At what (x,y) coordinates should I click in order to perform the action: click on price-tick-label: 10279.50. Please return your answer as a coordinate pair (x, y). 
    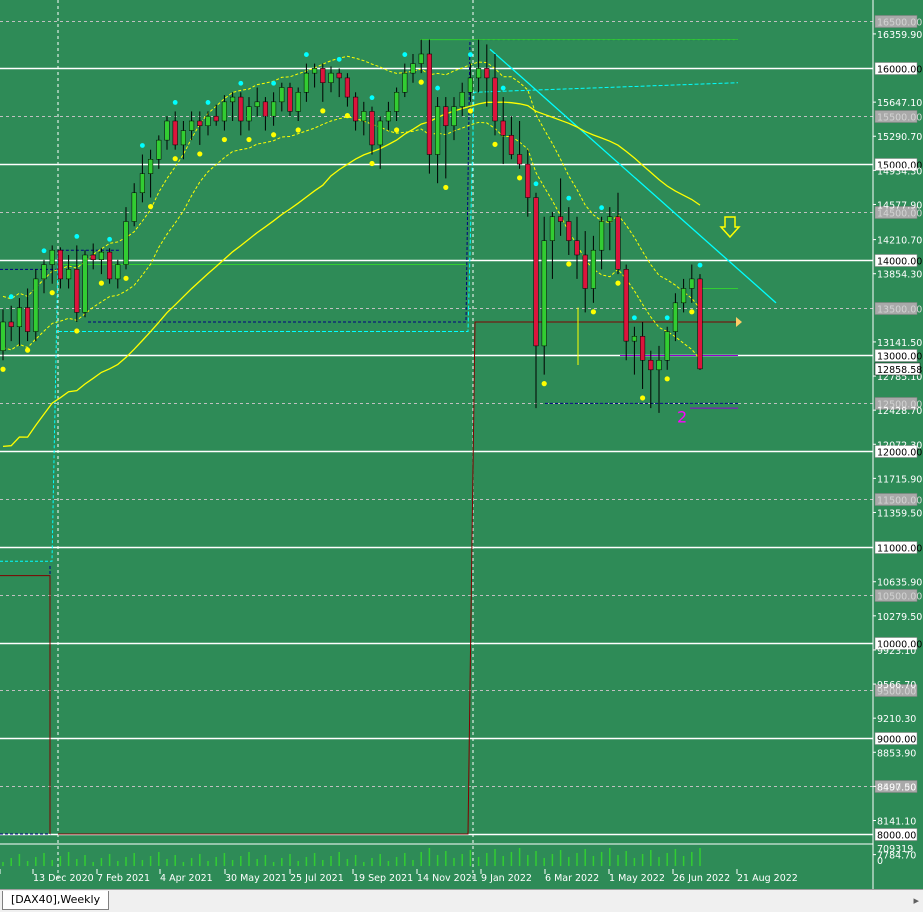
    Looking at the image, I should click on (899, 617).